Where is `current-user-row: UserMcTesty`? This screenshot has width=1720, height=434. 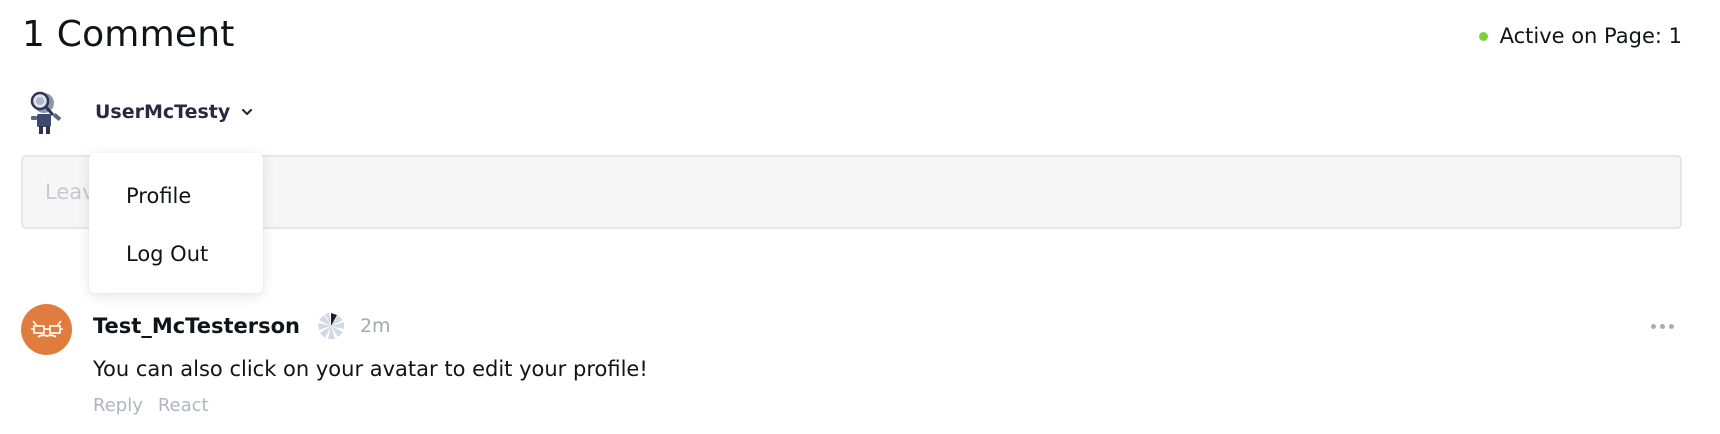
current-user-row: UserMcTesty is located at coordinates (138, 112).